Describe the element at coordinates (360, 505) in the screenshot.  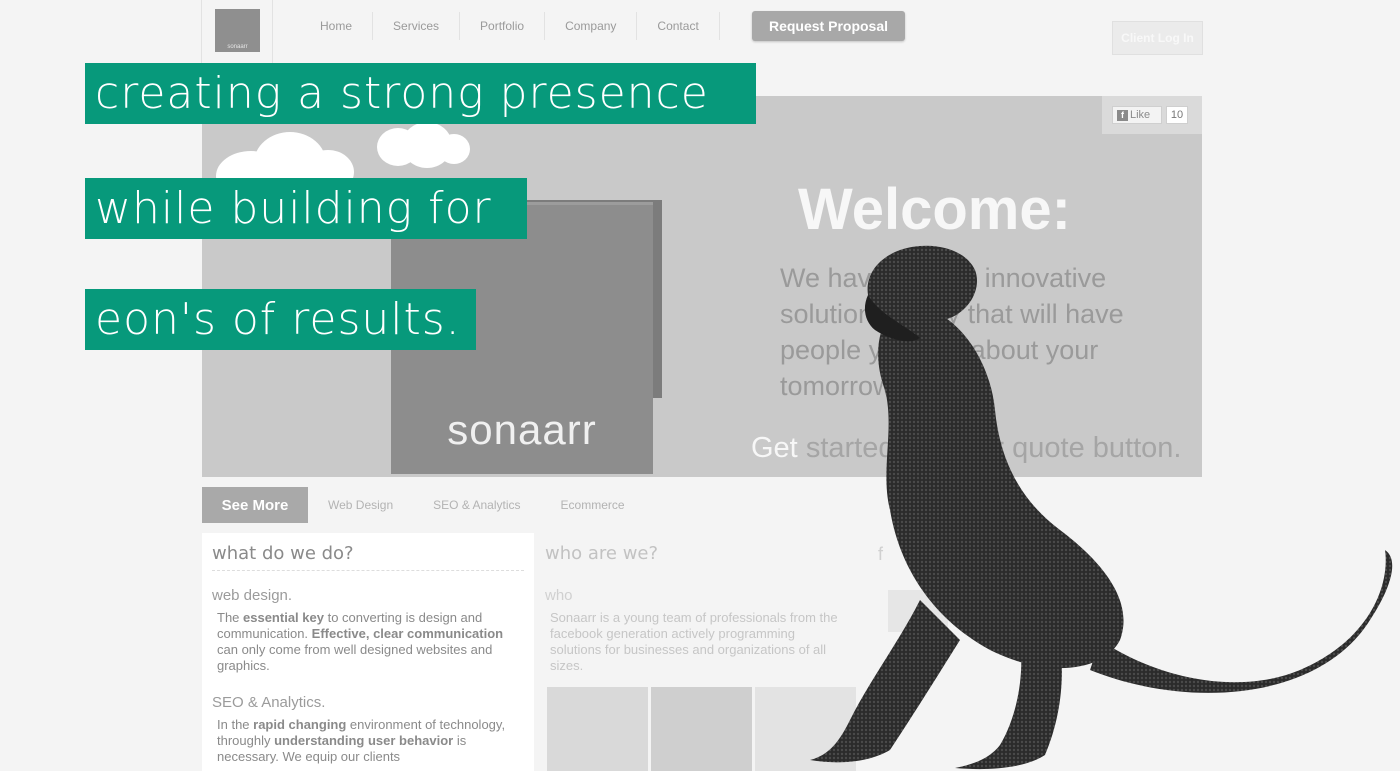
I see `tab-web-design: Web Design` at that location.